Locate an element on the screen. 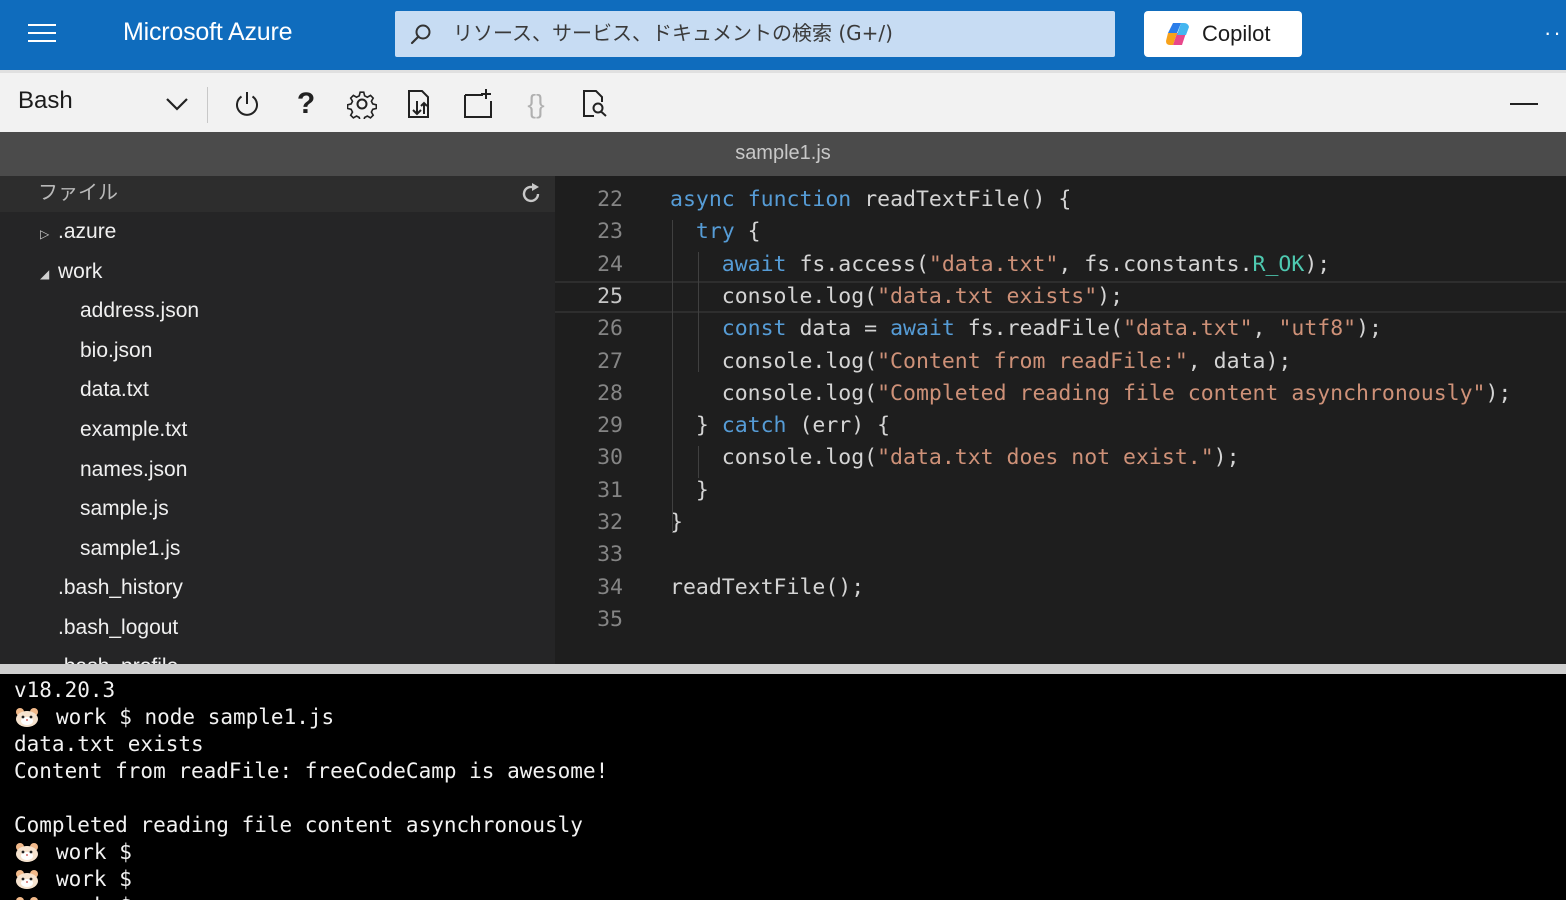 The image size is (1566, 900). file-tree-item: bio.json is located at coordinates (116, 351).